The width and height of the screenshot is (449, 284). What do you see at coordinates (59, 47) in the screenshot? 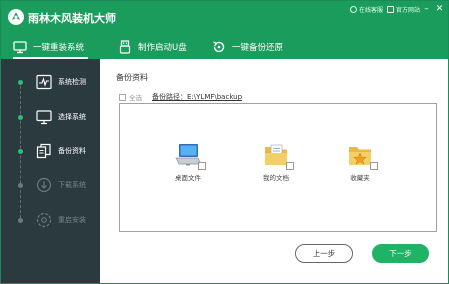
I see `tab-label: 一键重装系统` at bounding box center [59, 47].